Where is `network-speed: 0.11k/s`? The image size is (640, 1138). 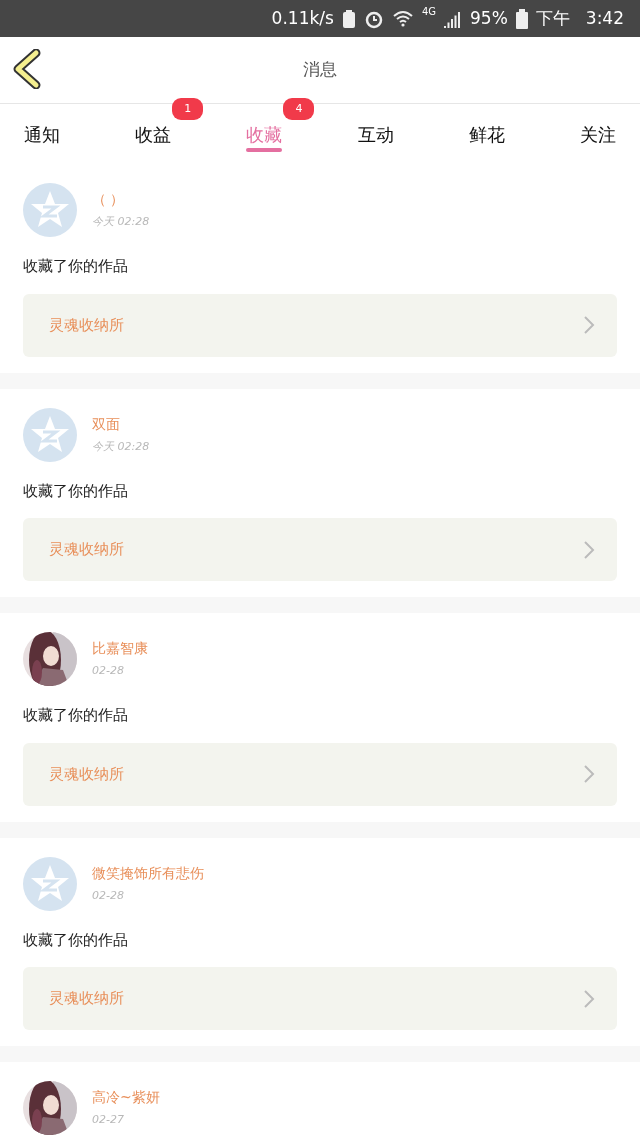
network-speed: 0.11k/s is located at coordinates (302, 18).